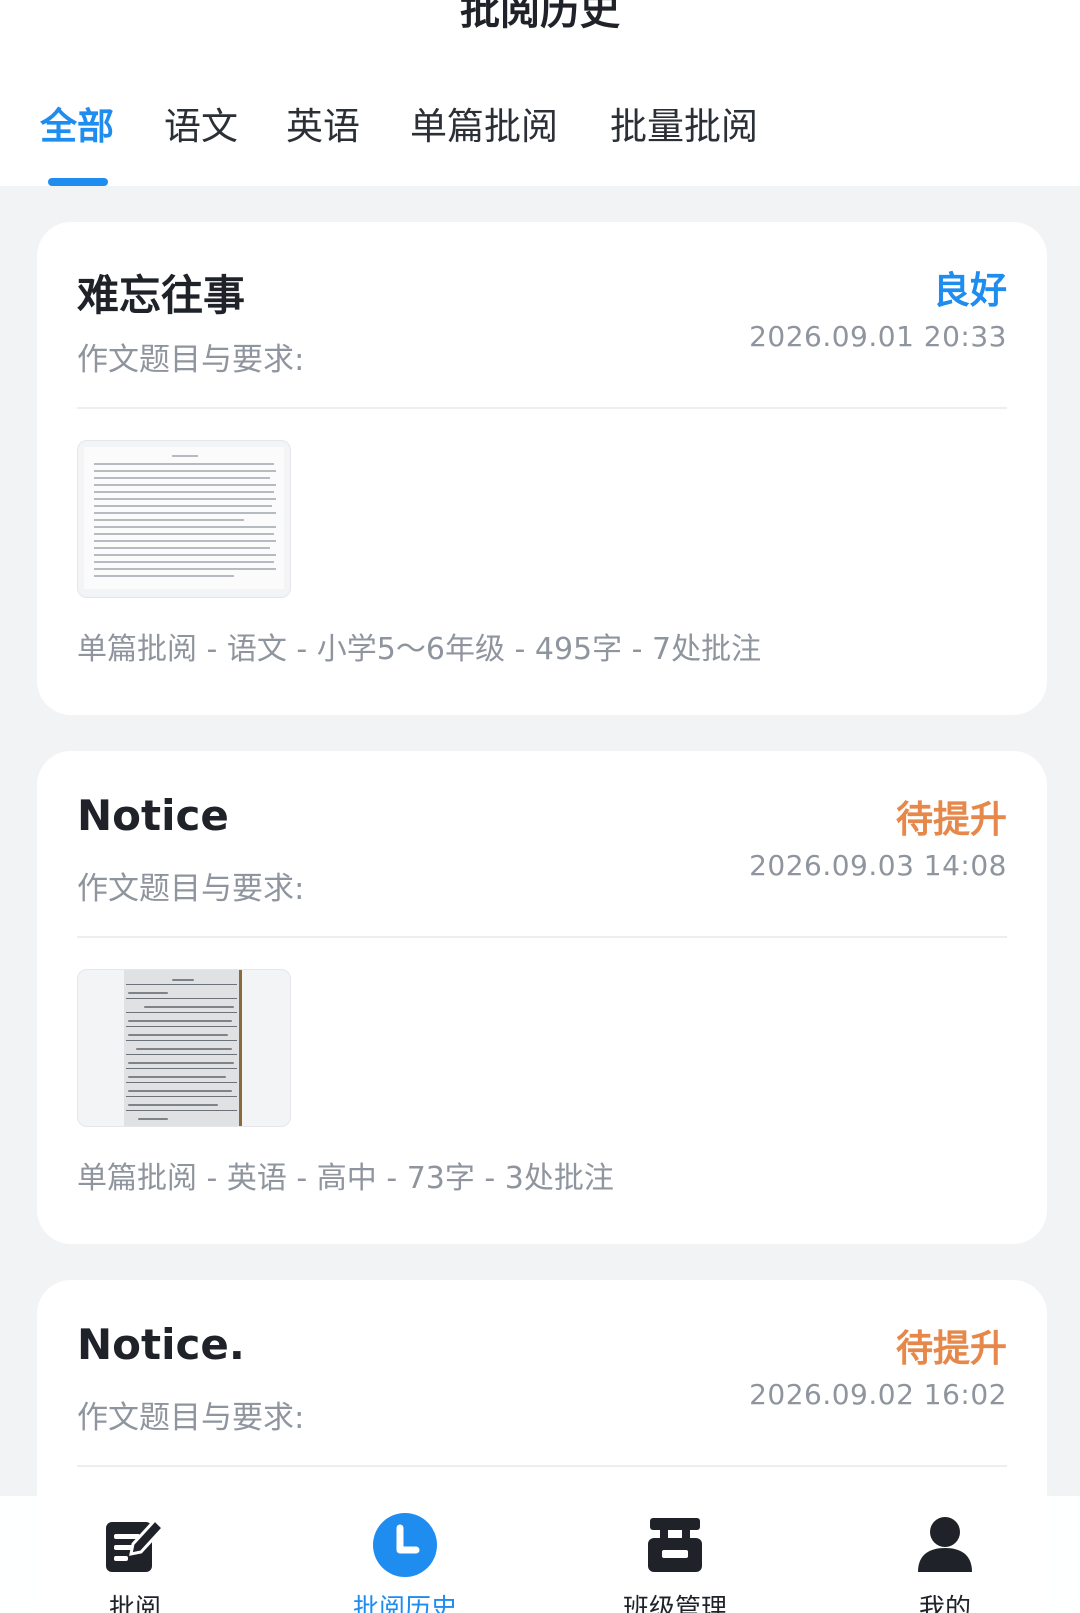  What do you see at coordinates (540, 93) in the screenshot?
I see `header: 批阅历史 全部 语文 英语 单篇批阅 批量批阅` at bounding box center [540, 93].